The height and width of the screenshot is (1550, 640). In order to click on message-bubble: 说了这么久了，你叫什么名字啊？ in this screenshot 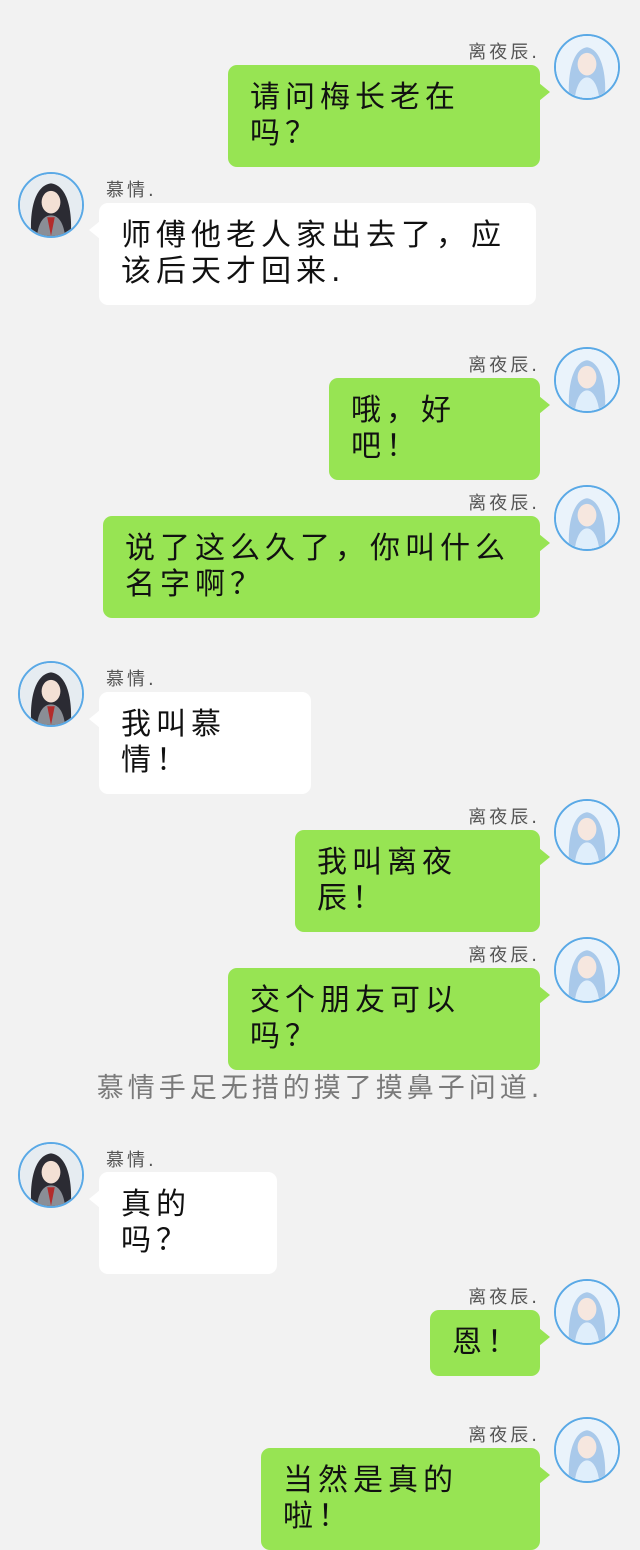, I will do `click(326, 567)`.